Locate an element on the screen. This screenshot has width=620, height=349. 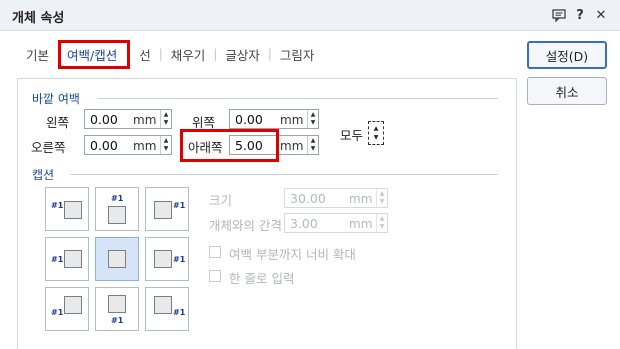
caption-gap-unit: mm is located at coordinates (361, 224).